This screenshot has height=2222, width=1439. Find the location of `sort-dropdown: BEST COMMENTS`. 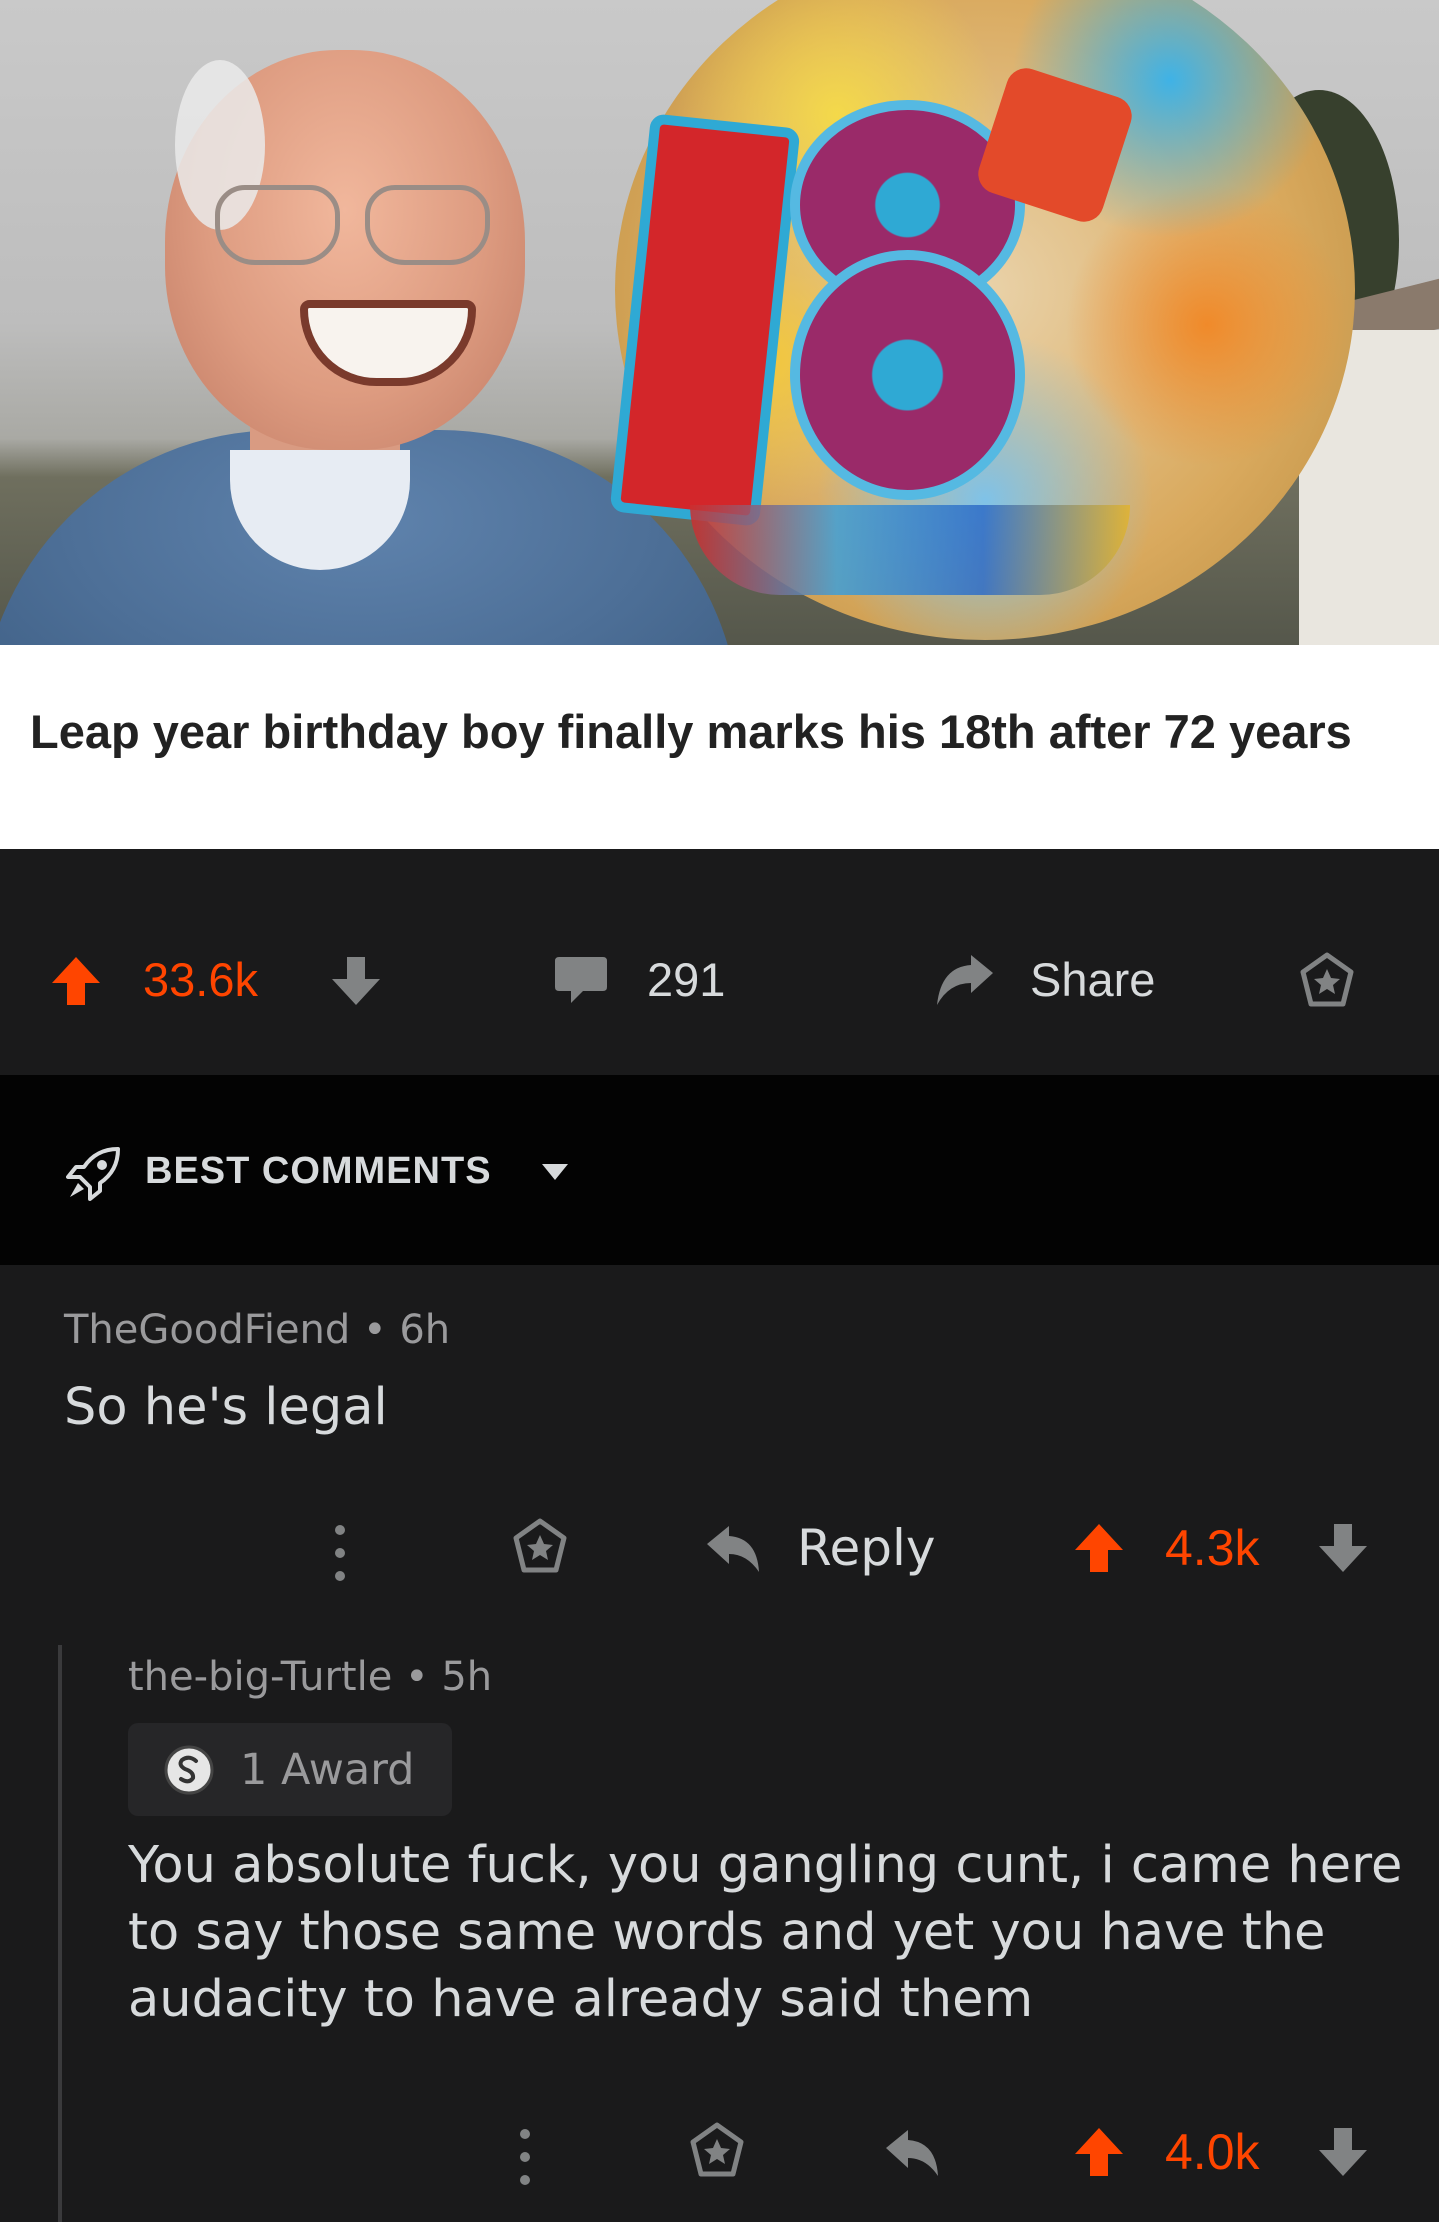

sort-dropdown: BEST COMMENTS is located at coordinates (318, 1171).